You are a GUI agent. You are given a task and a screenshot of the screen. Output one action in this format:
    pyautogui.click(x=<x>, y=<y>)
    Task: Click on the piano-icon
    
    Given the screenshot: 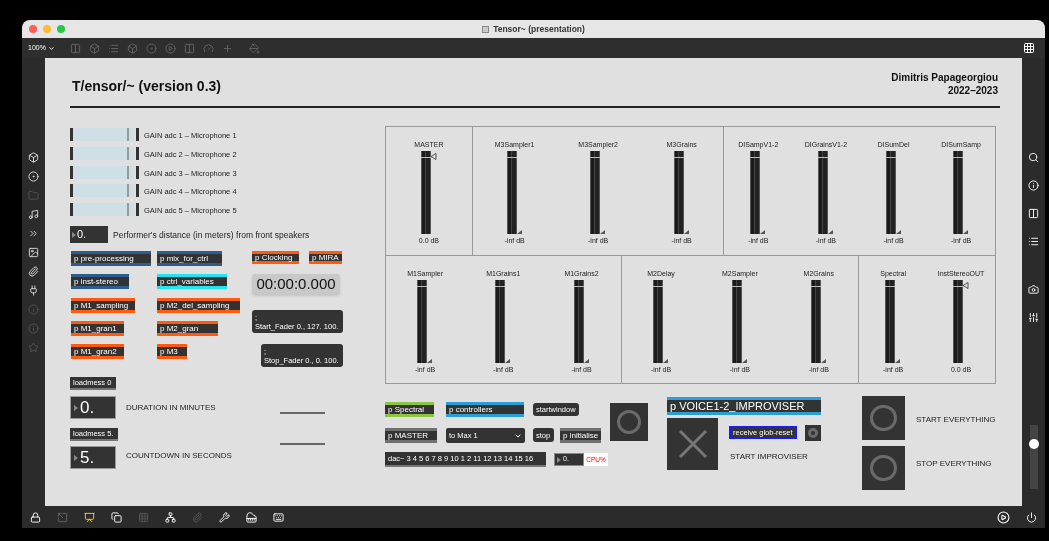 What is the action you would take?
    pyautogui.click(x=251, y=517)
    